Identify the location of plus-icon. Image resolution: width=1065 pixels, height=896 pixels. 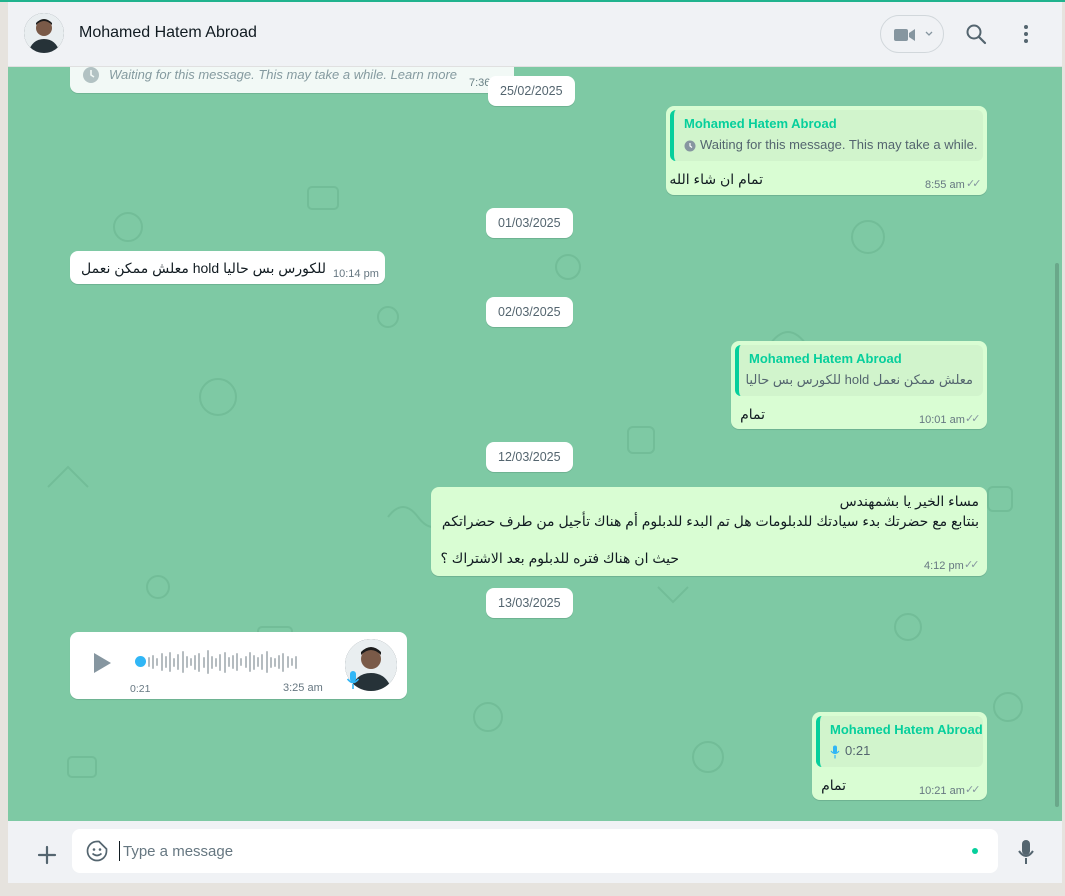
(47, 855).